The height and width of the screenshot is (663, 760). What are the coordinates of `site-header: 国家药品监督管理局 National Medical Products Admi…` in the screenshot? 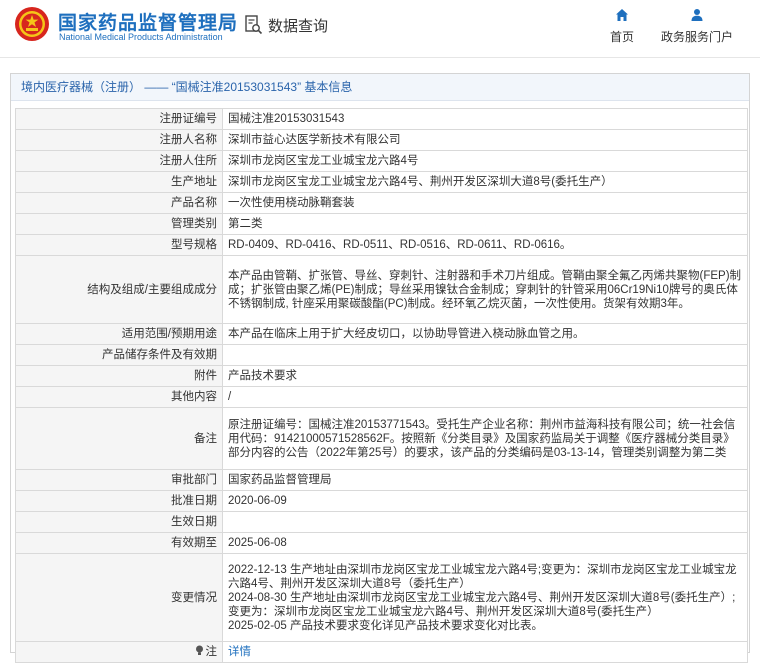 It's located at (380, 29).